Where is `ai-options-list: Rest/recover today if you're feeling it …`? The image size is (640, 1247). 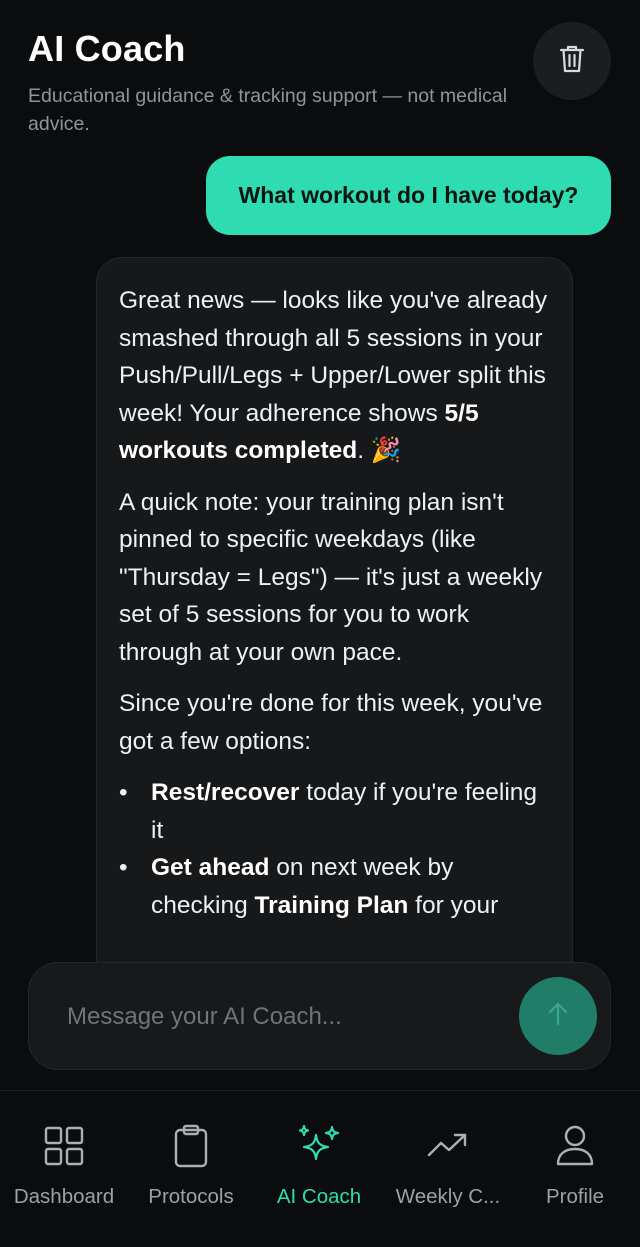
ai-options-list: Rest/recover today if you're feeling it … is located at coordinates (334, 849).